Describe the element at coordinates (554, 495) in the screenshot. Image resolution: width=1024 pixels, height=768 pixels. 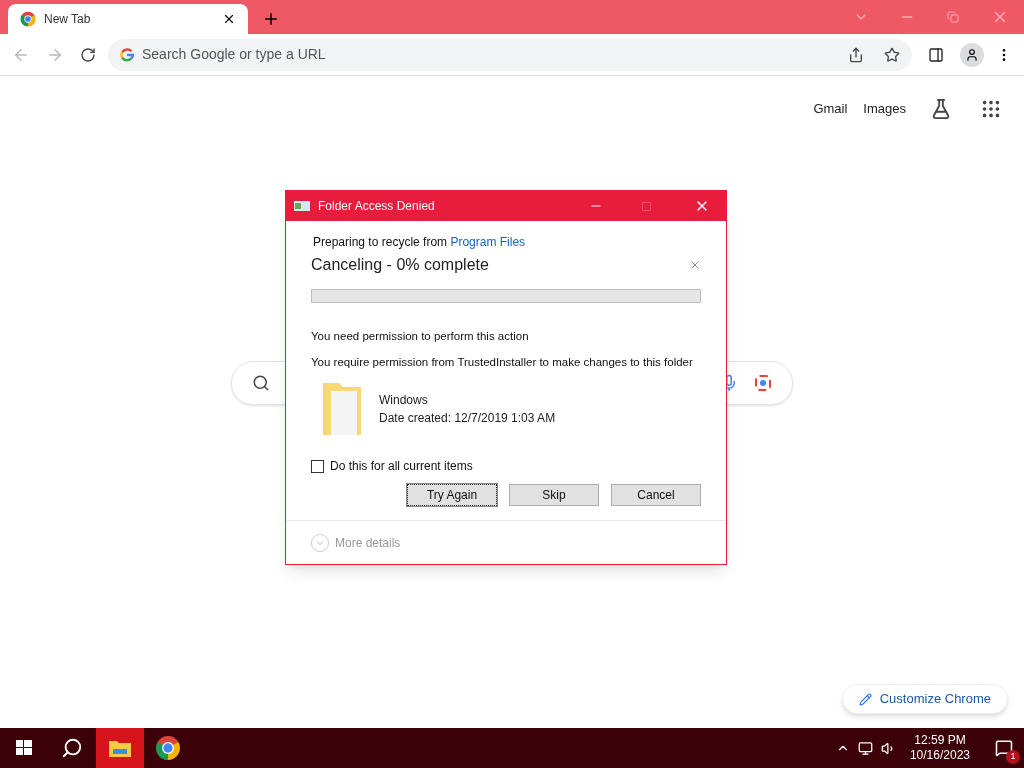
I see `dialog-button: Skip` at that location.